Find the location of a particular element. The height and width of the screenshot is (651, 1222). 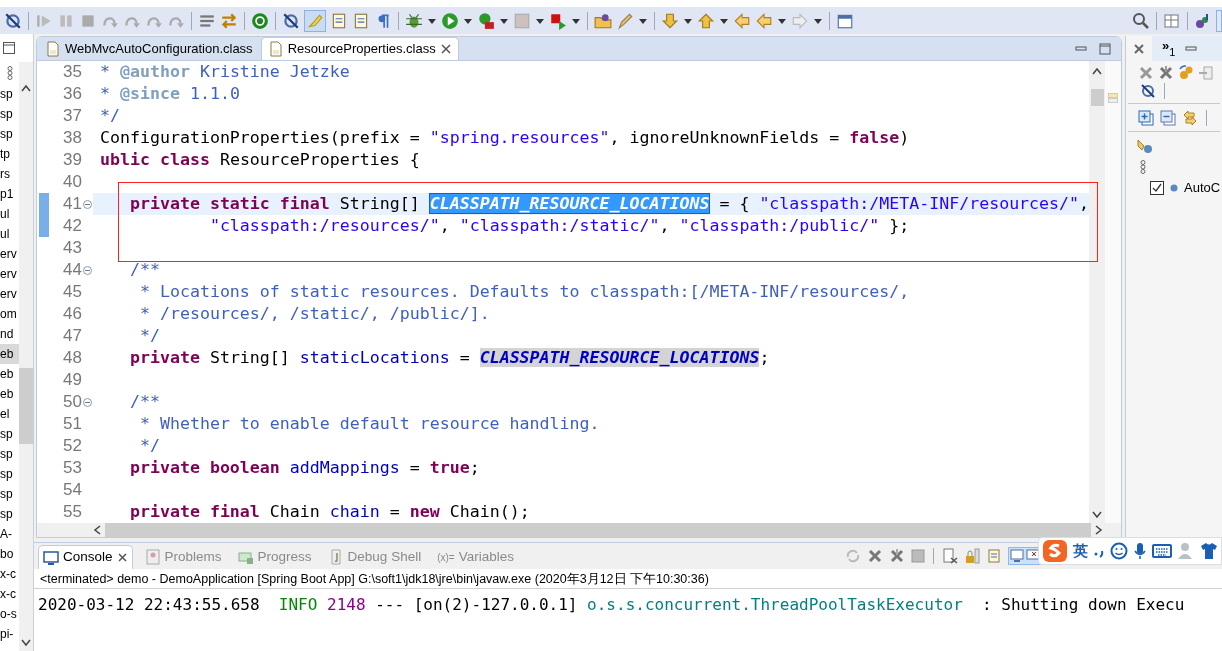

code-line: */ is located at coordinates (110, 116).